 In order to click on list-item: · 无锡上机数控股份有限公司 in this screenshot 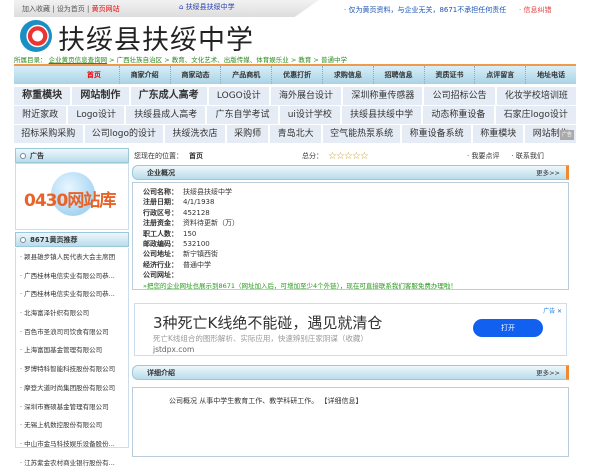, I will do `click(72, 425)`.